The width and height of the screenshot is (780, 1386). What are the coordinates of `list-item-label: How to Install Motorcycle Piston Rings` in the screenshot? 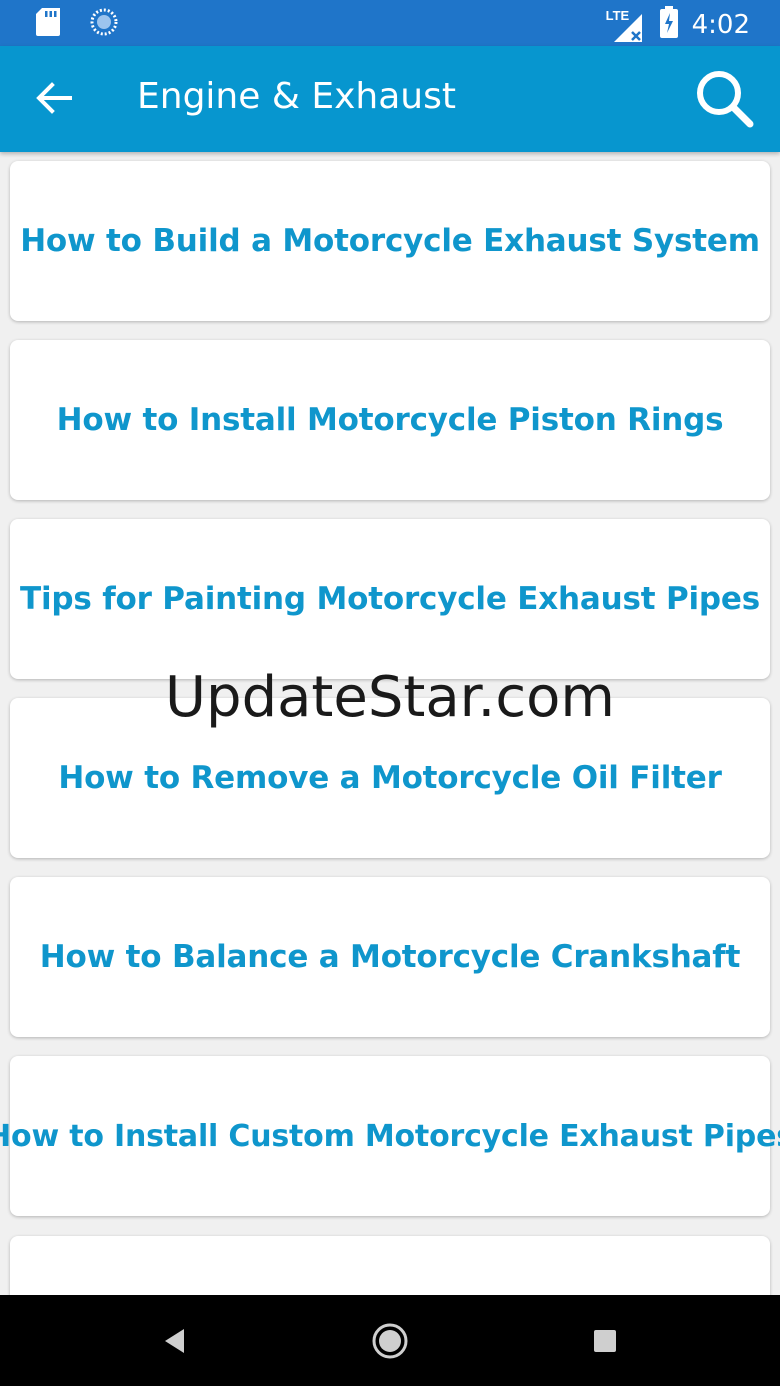 It's located at (390, 420).